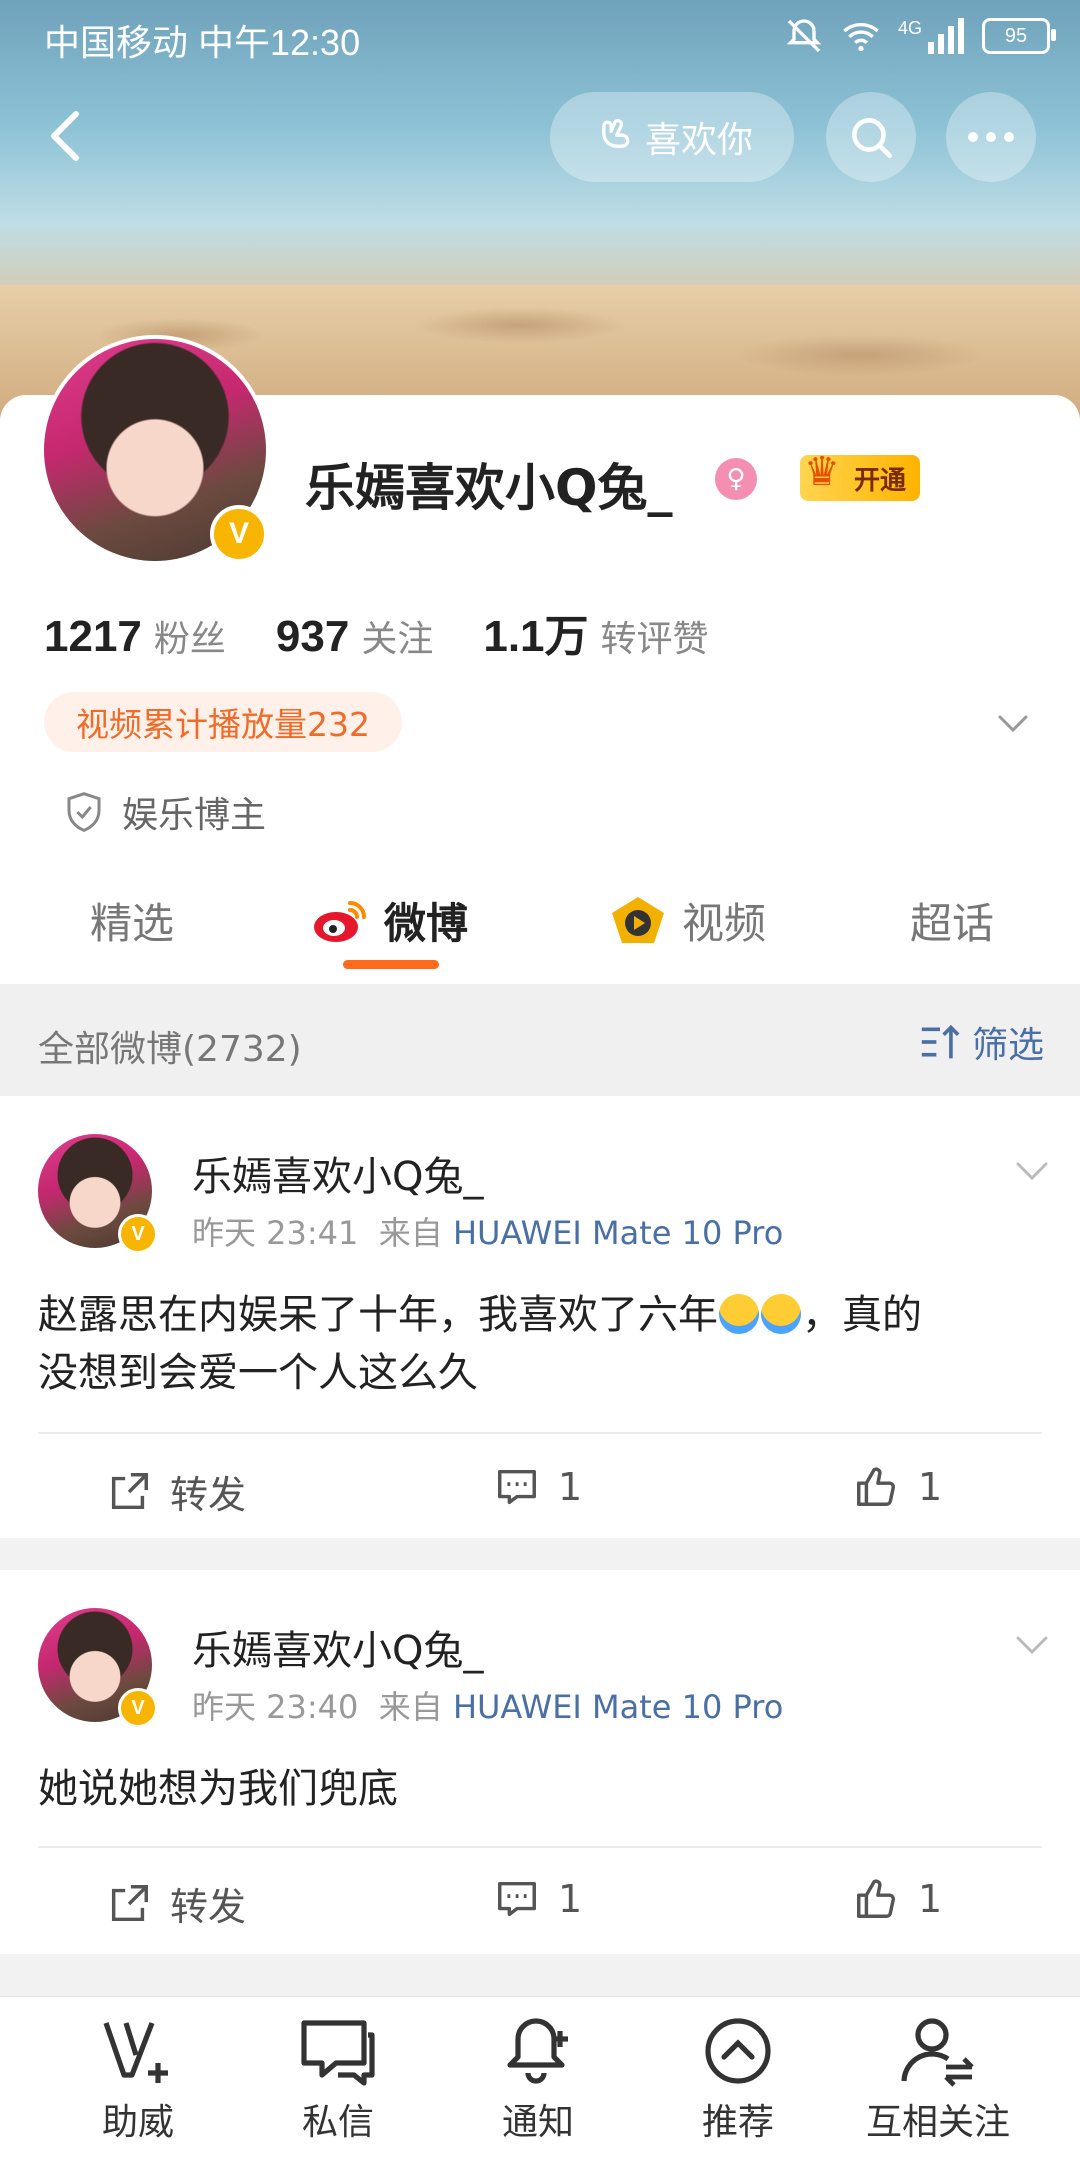 This screenshot has height=2161, width=1080. Describe the element at coordinates (1007, 1045) in the screenshot. I see `filter-label: 筛选` at that location.